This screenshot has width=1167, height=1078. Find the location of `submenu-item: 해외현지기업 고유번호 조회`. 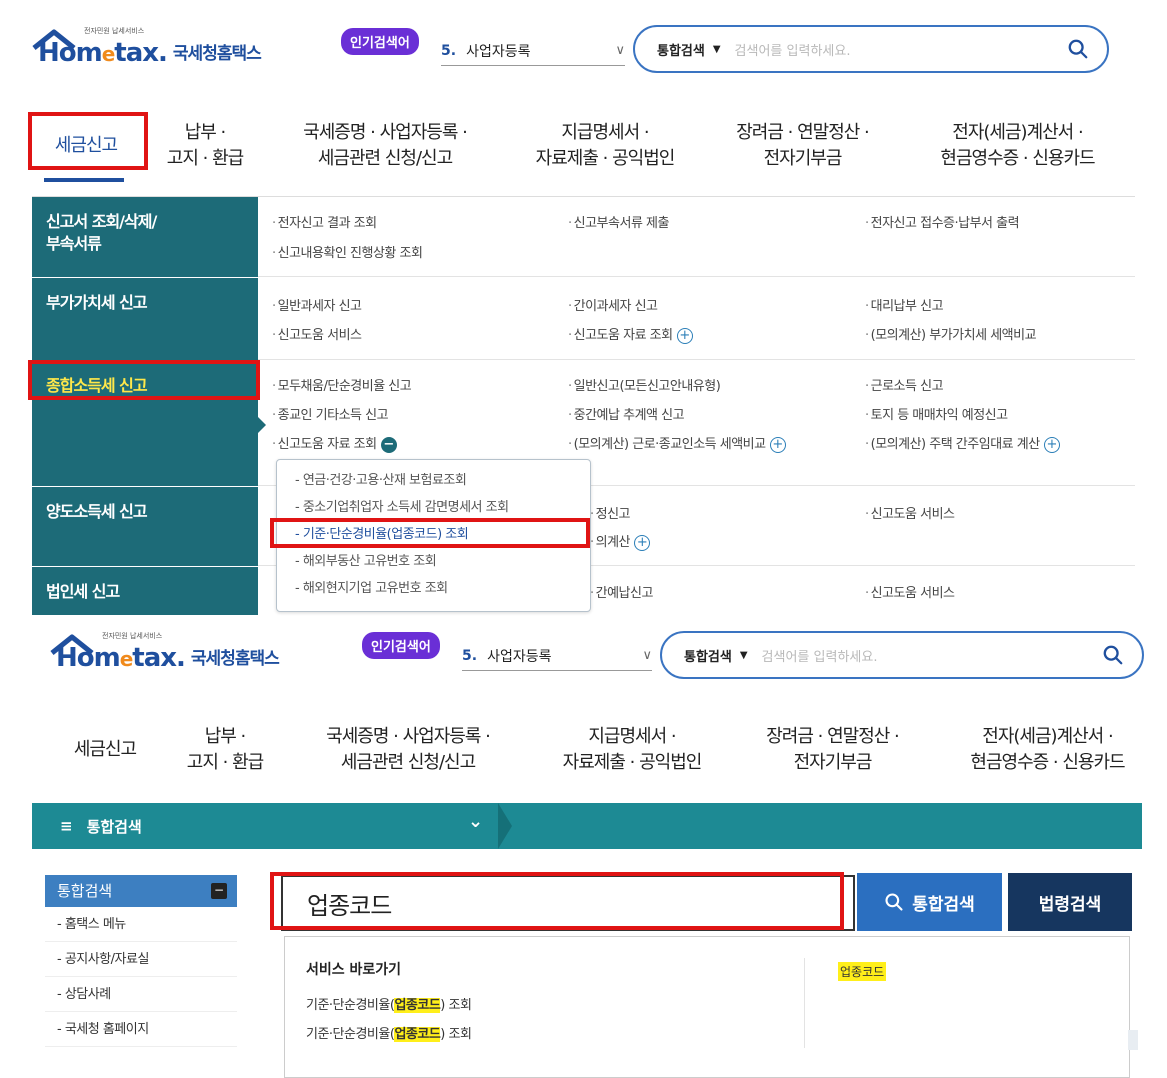

submenu-item: 해외현지기업 고유번호 조회 is located at coordinates (433, 588).